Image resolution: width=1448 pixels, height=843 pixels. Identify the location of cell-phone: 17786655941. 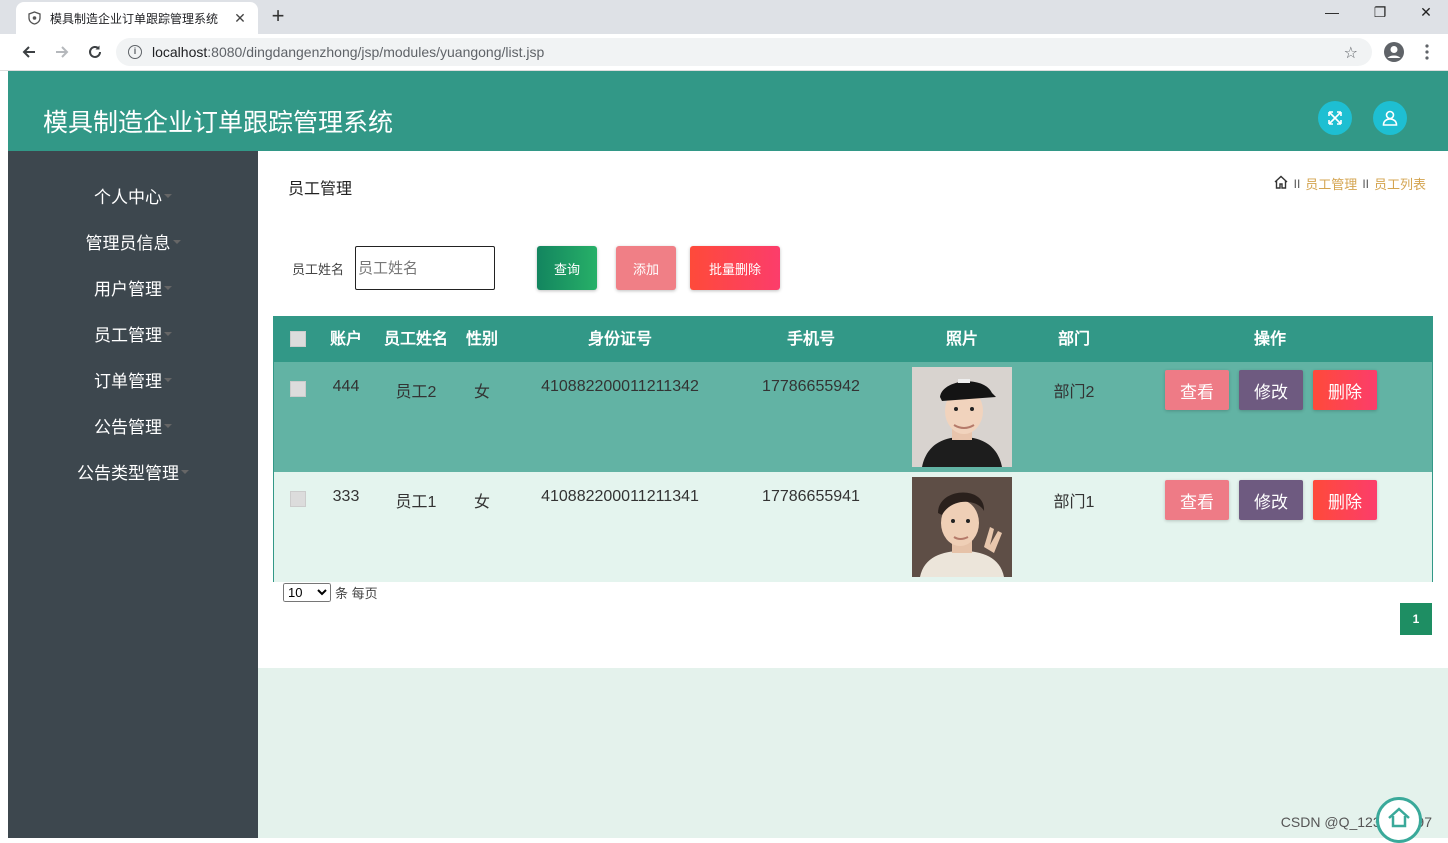
(811, 497).